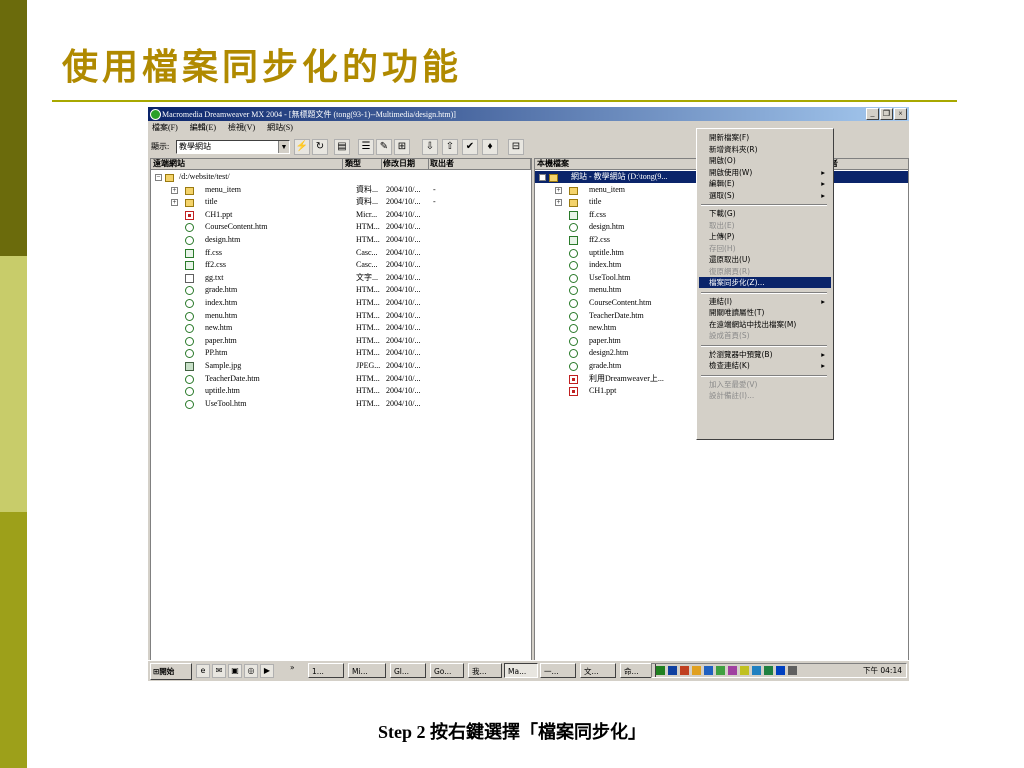  What do you see at coordinates (384, 147) in the screenshot?
I see `testing-server-icon: ✎` at bounding box center [384, 147].